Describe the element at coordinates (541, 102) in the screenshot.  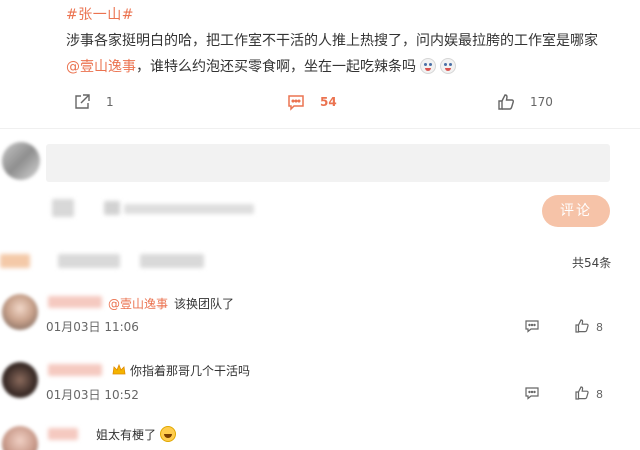
I see `like-count: 170` at that location.